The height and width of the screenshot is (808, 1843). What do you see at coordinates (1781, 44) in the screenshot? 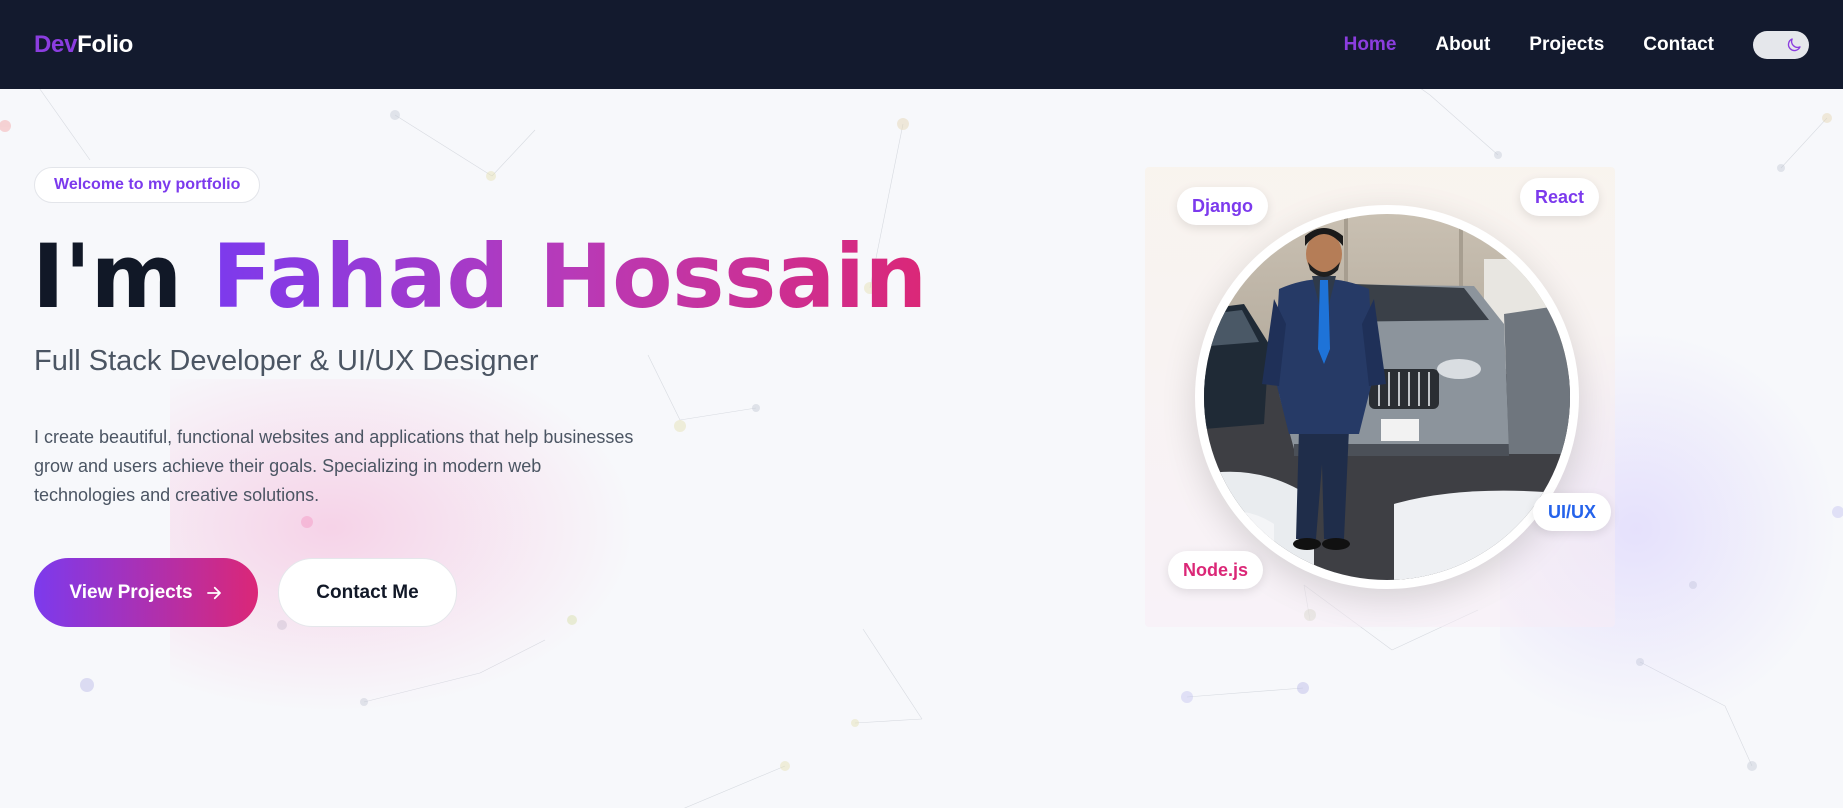
I see `theme-toggle` at bounding box center [1781, 44].